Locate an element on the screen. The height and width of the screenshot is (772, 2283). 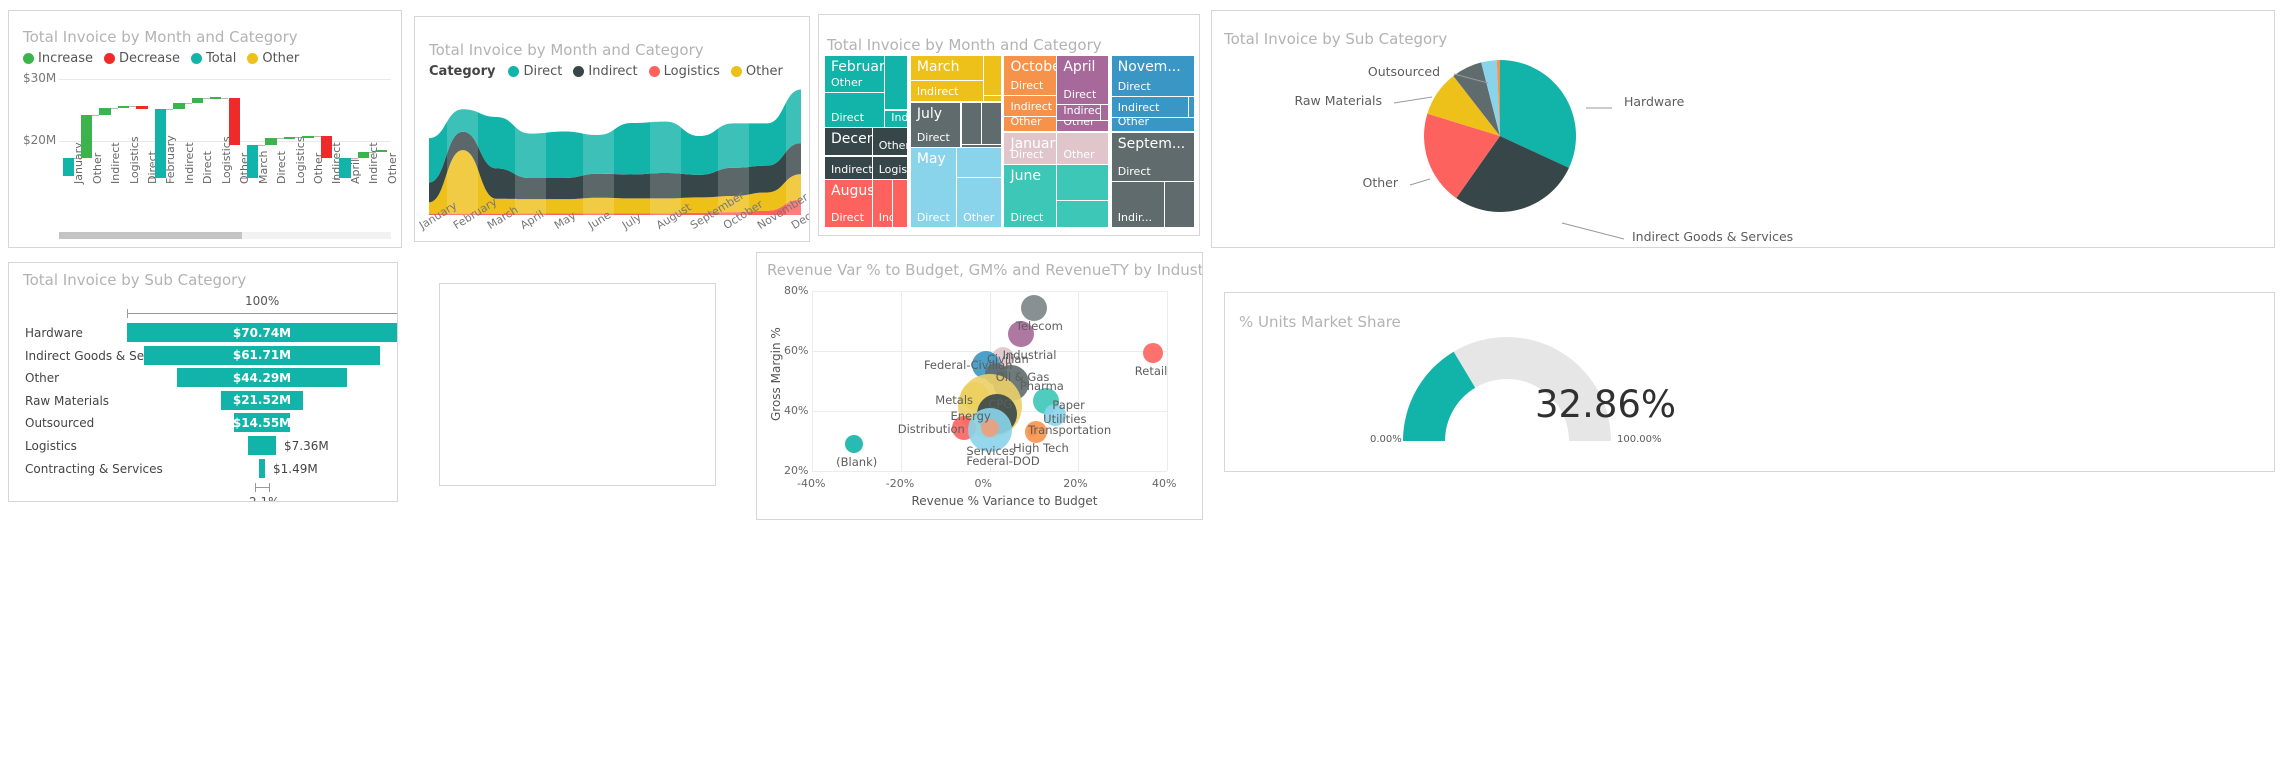
waterfall-legend: Increase Decrease Total Other is located at coordinates (161, 58).